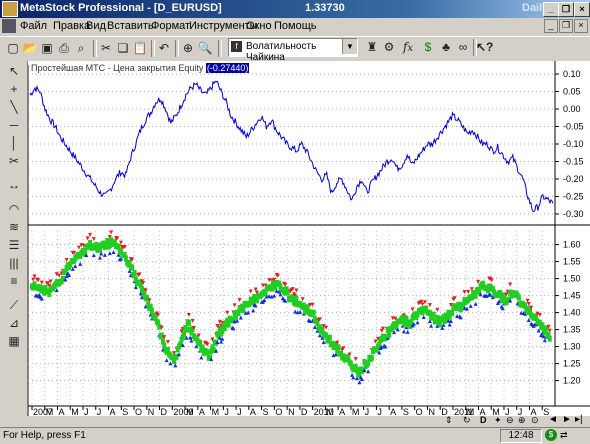  What do you see at coordinates (33, 26) in the screenshot?
I see `menu-file: Файл` at bounding box center [33, 26].